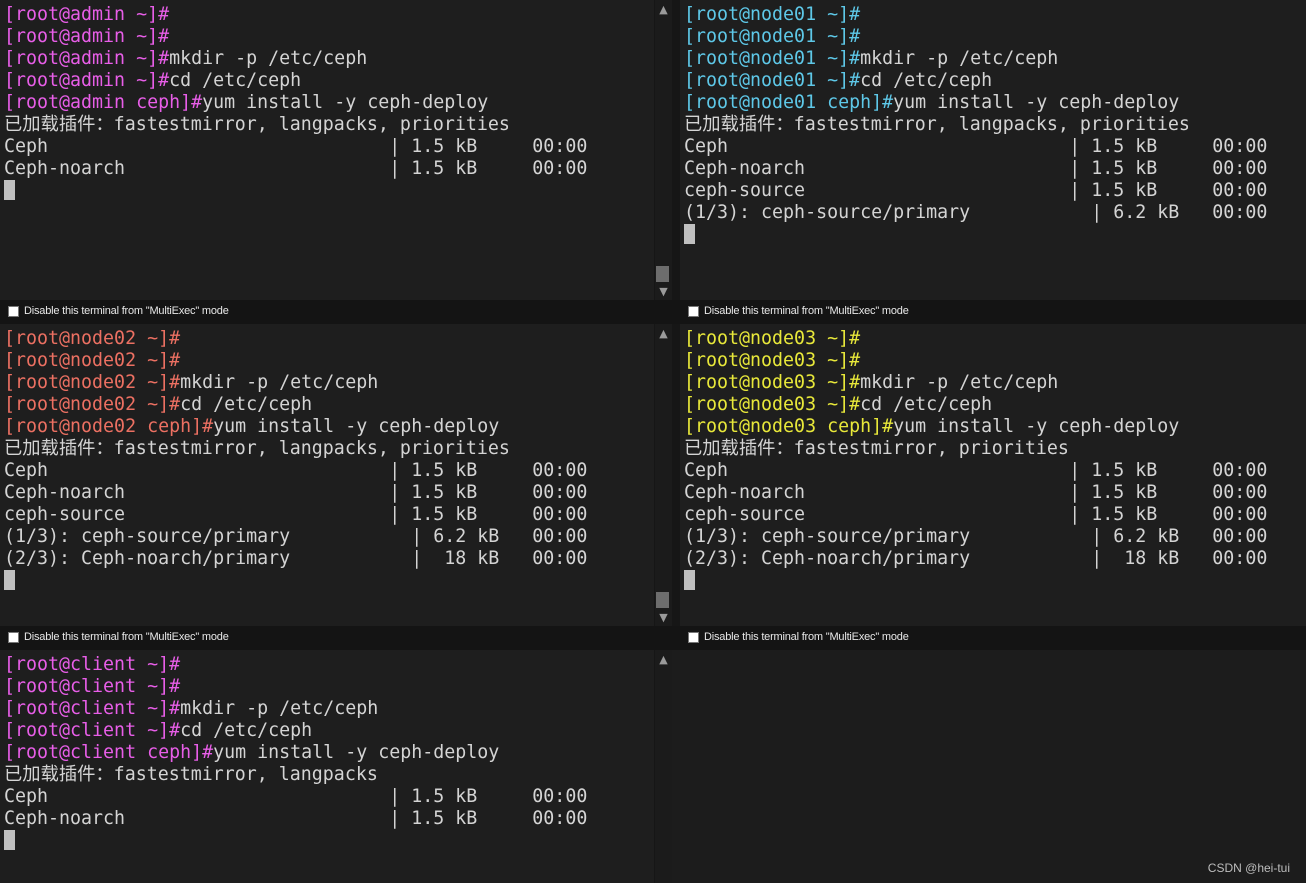  What do you see at coordinates (976, 558) in the screenshot?
I see `output-line: (2/3): Ceph-noarch/primary | 18 kB 00:00` at bounding box center [976, 558].